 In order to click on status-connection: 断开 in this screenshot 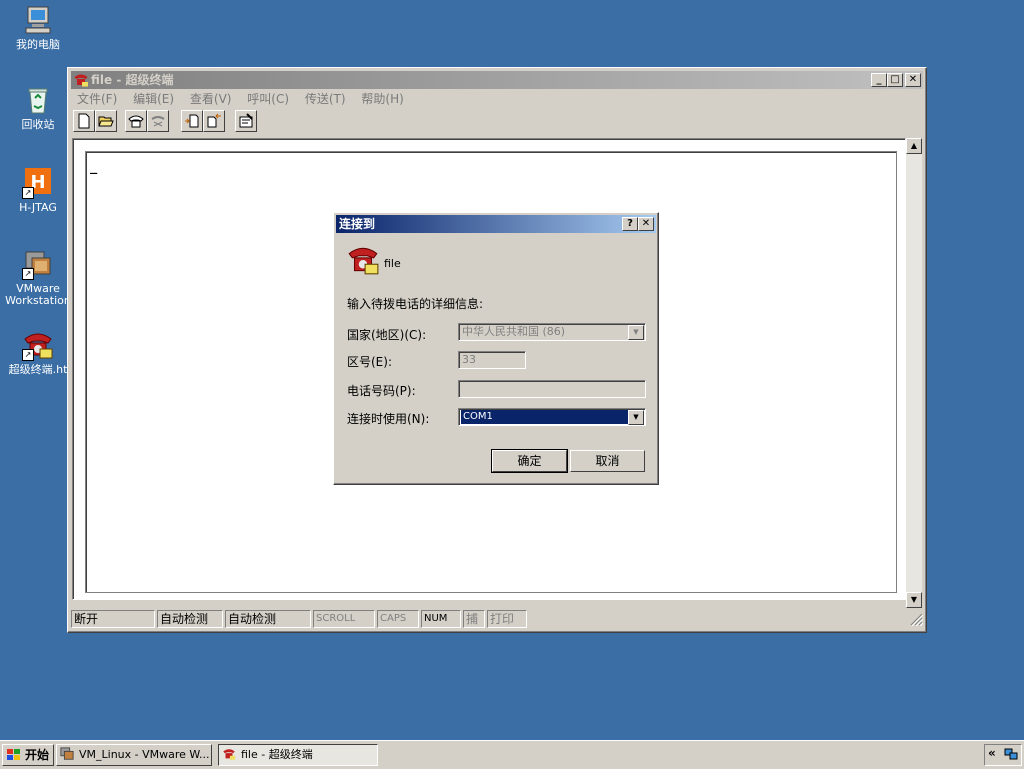, I will do `click(113, 619)`.